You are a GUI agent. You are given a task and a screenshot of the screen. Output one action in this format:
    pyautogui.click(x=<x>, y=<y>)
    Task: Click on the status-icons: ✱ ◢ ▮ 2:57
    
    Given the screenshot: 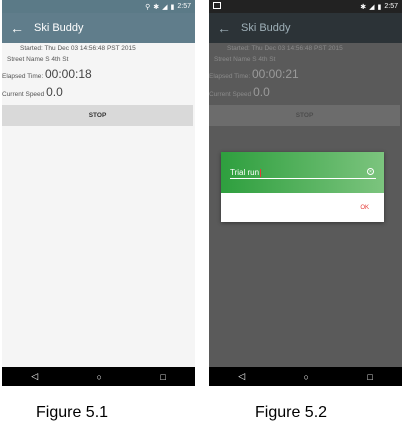 What is the action you would take?
    pyautogui.click(x=379, y=7)
    